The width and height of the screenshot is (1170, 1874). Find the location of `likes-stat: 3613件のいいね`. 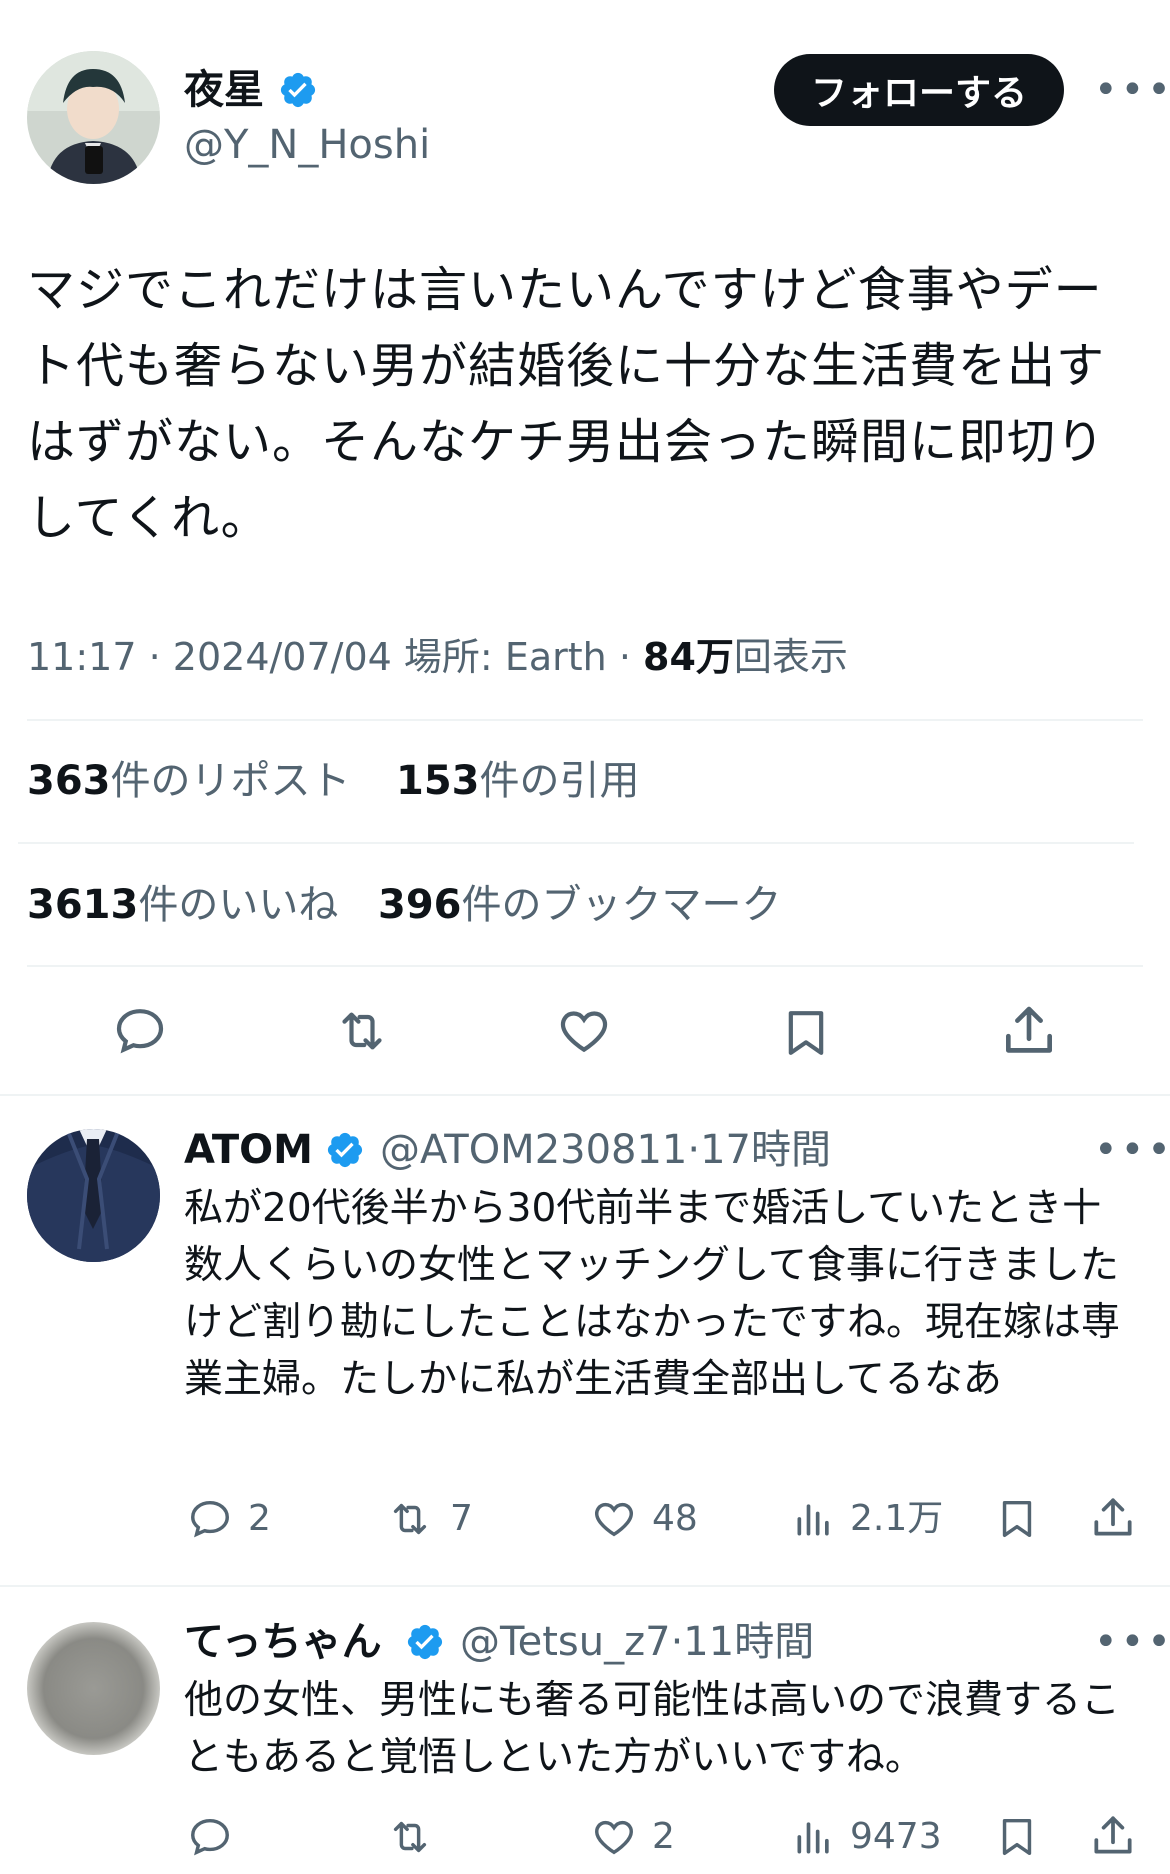

likes-stat: 3613件のいいね is located at coordinates (182, 905).